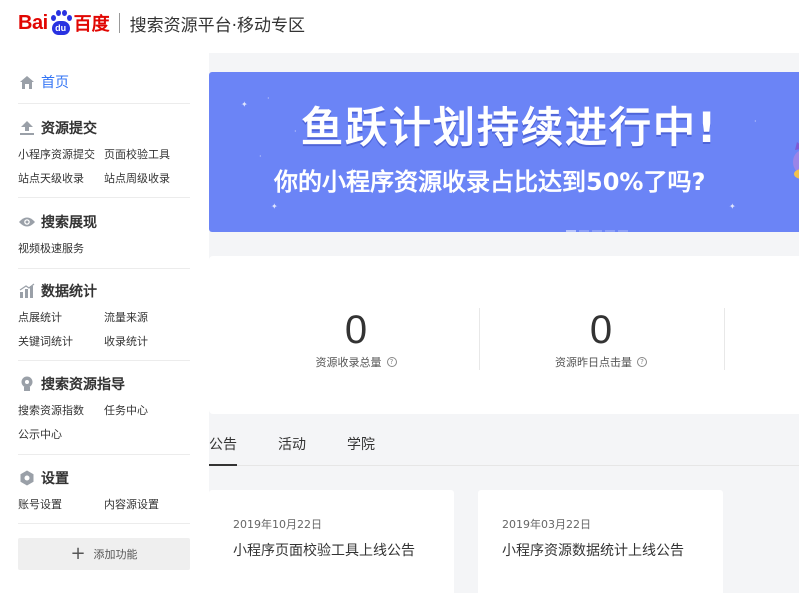  Describe the element at coordinates (504, 448) in the screenshot. I see `content-tabs: 公告 活动 学院` at that location.